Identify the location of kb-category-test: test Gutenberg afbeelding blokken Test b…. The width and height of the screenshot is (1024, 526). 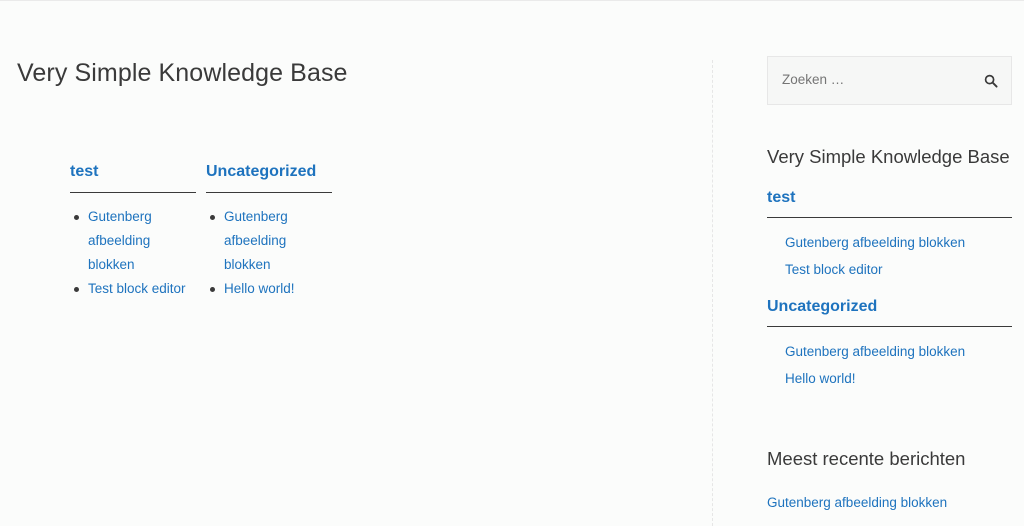
(133, 230).